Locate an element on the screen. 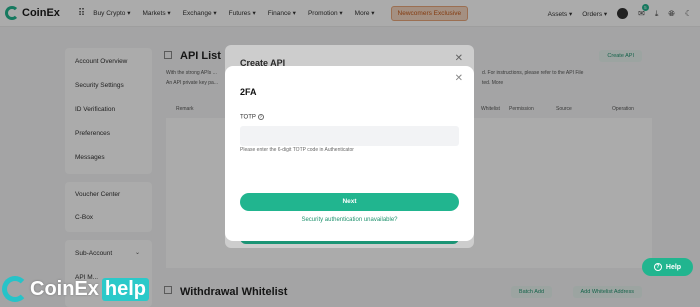 Image resolution: width=700 pixels, height=307 pixels. security-unavailable-link: Security authentication unavailable? is located at coordinates (349, 220).